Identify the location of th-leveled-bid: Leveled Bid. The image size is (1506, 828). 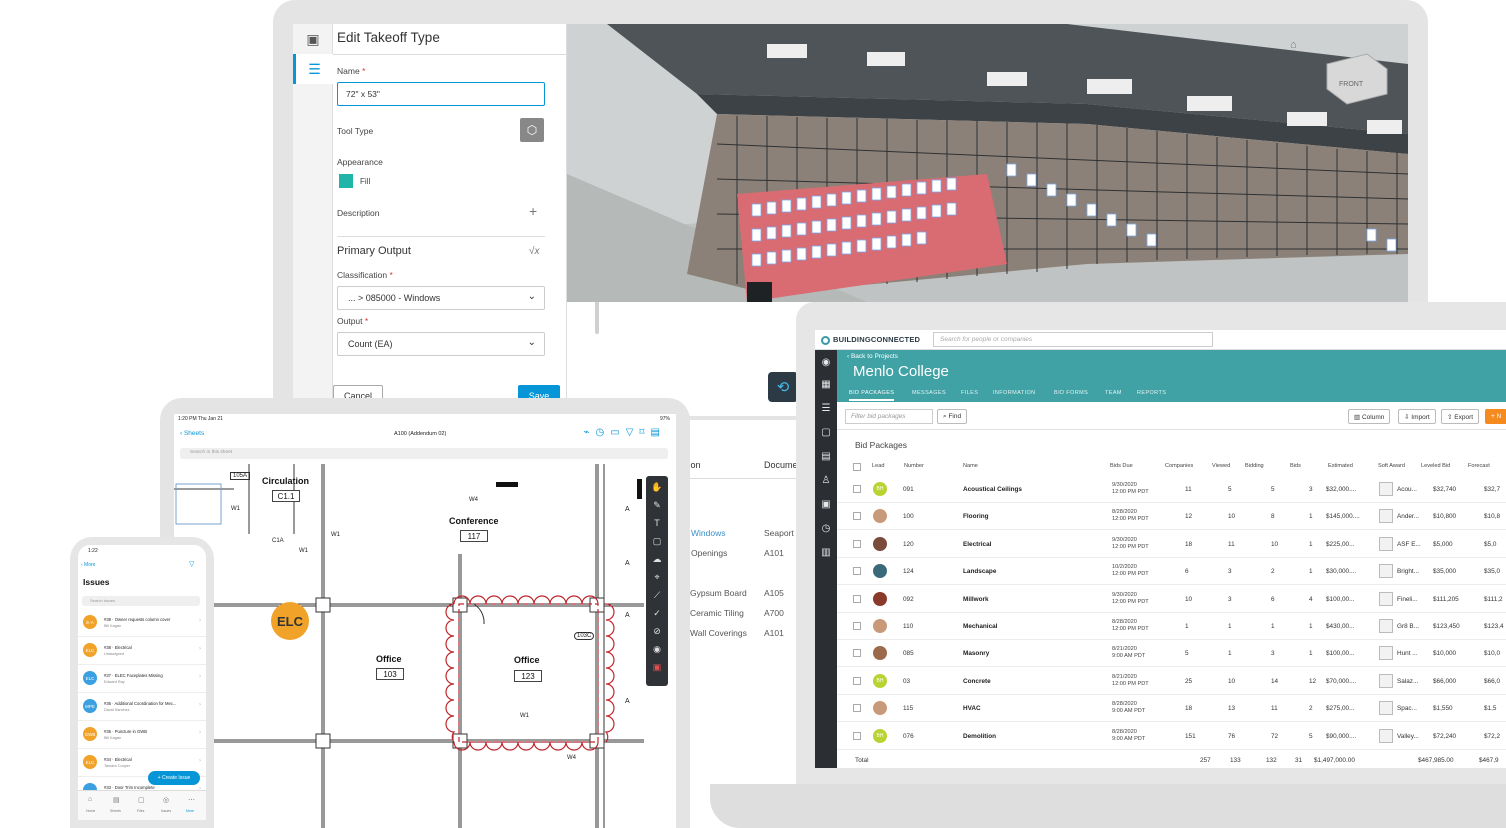
(1435, 466).